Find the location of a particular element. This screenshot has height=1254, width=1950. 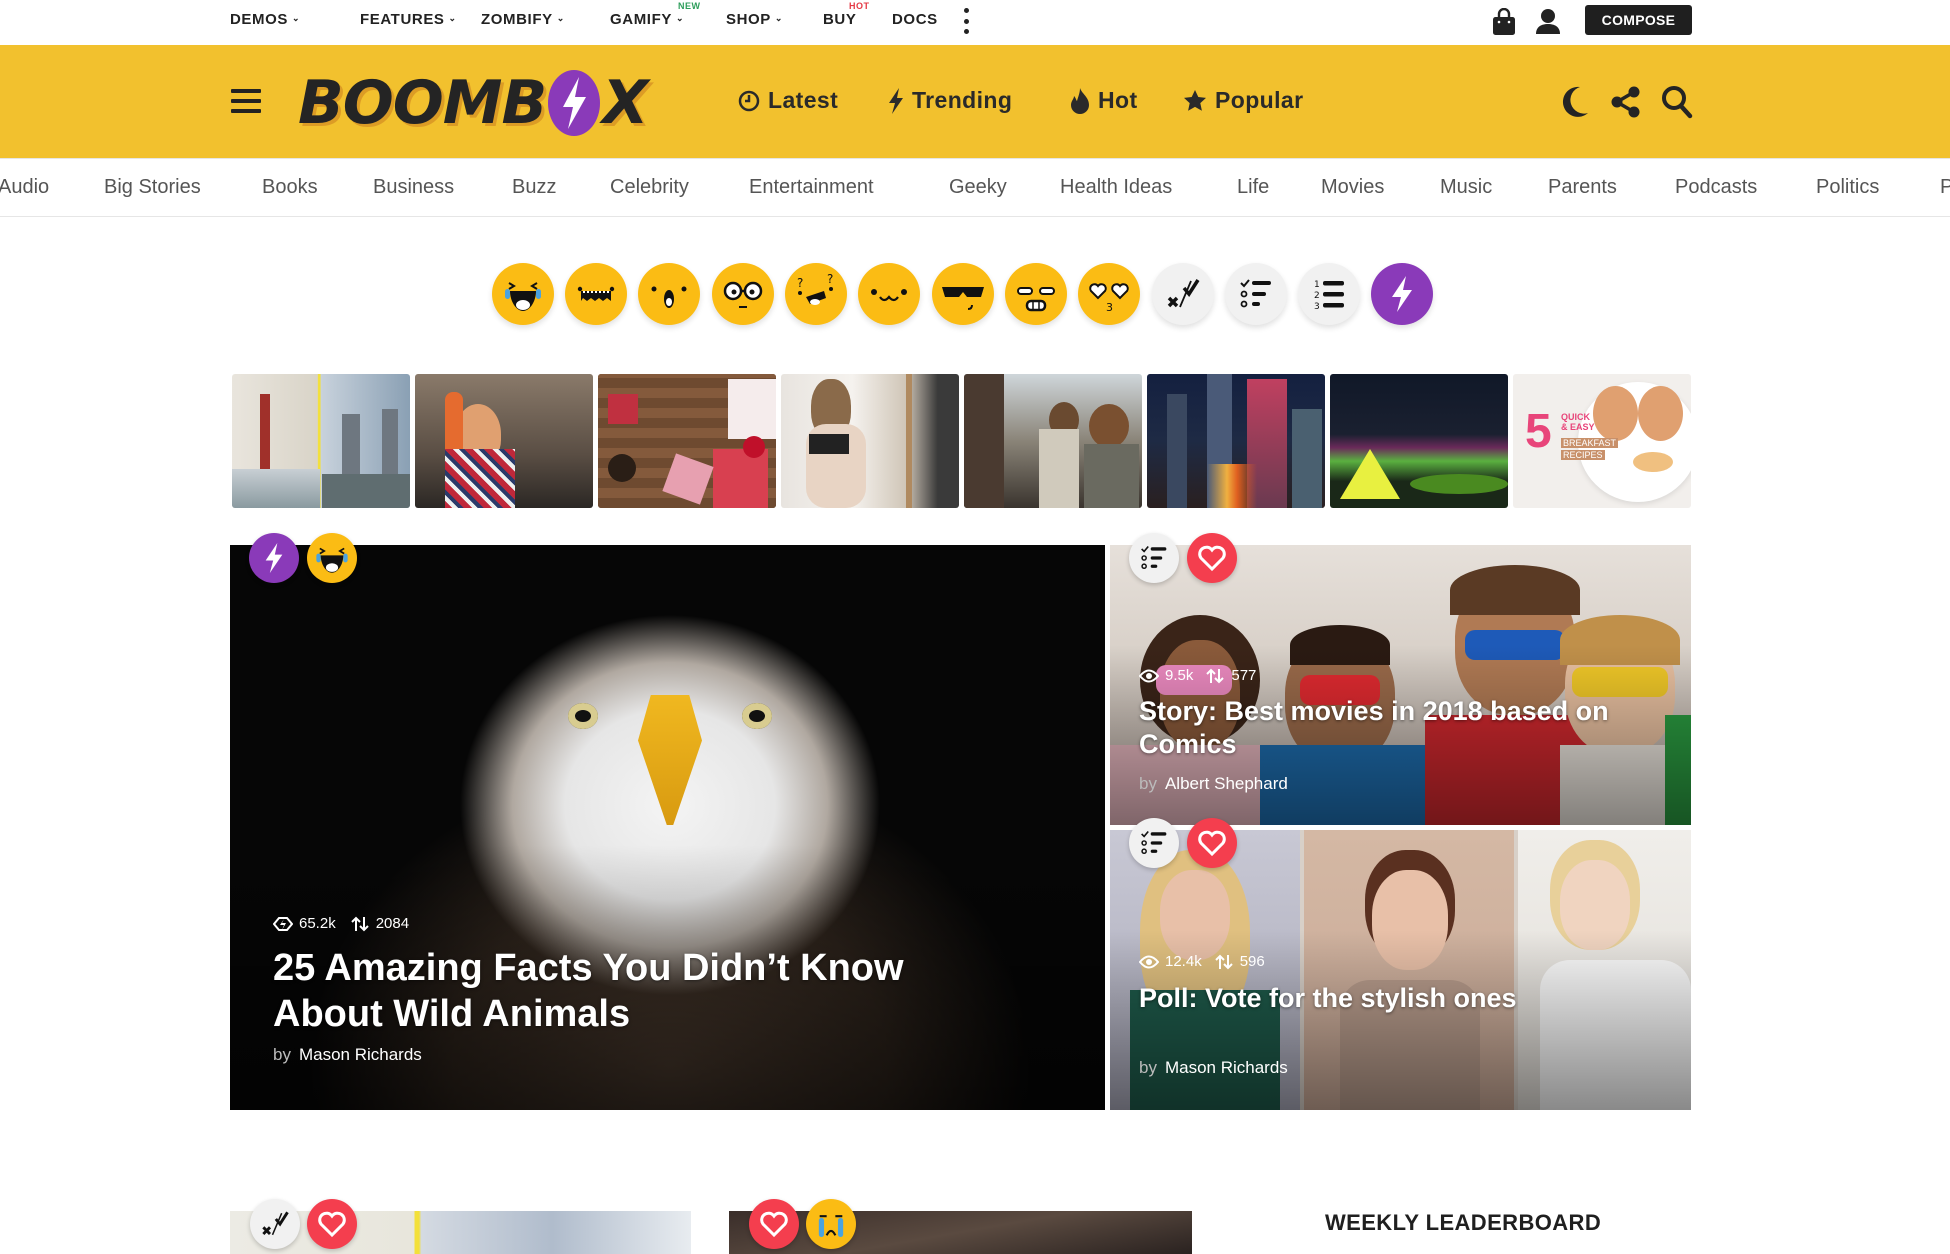

lightning-icon is located at coordinates (1402, 294).